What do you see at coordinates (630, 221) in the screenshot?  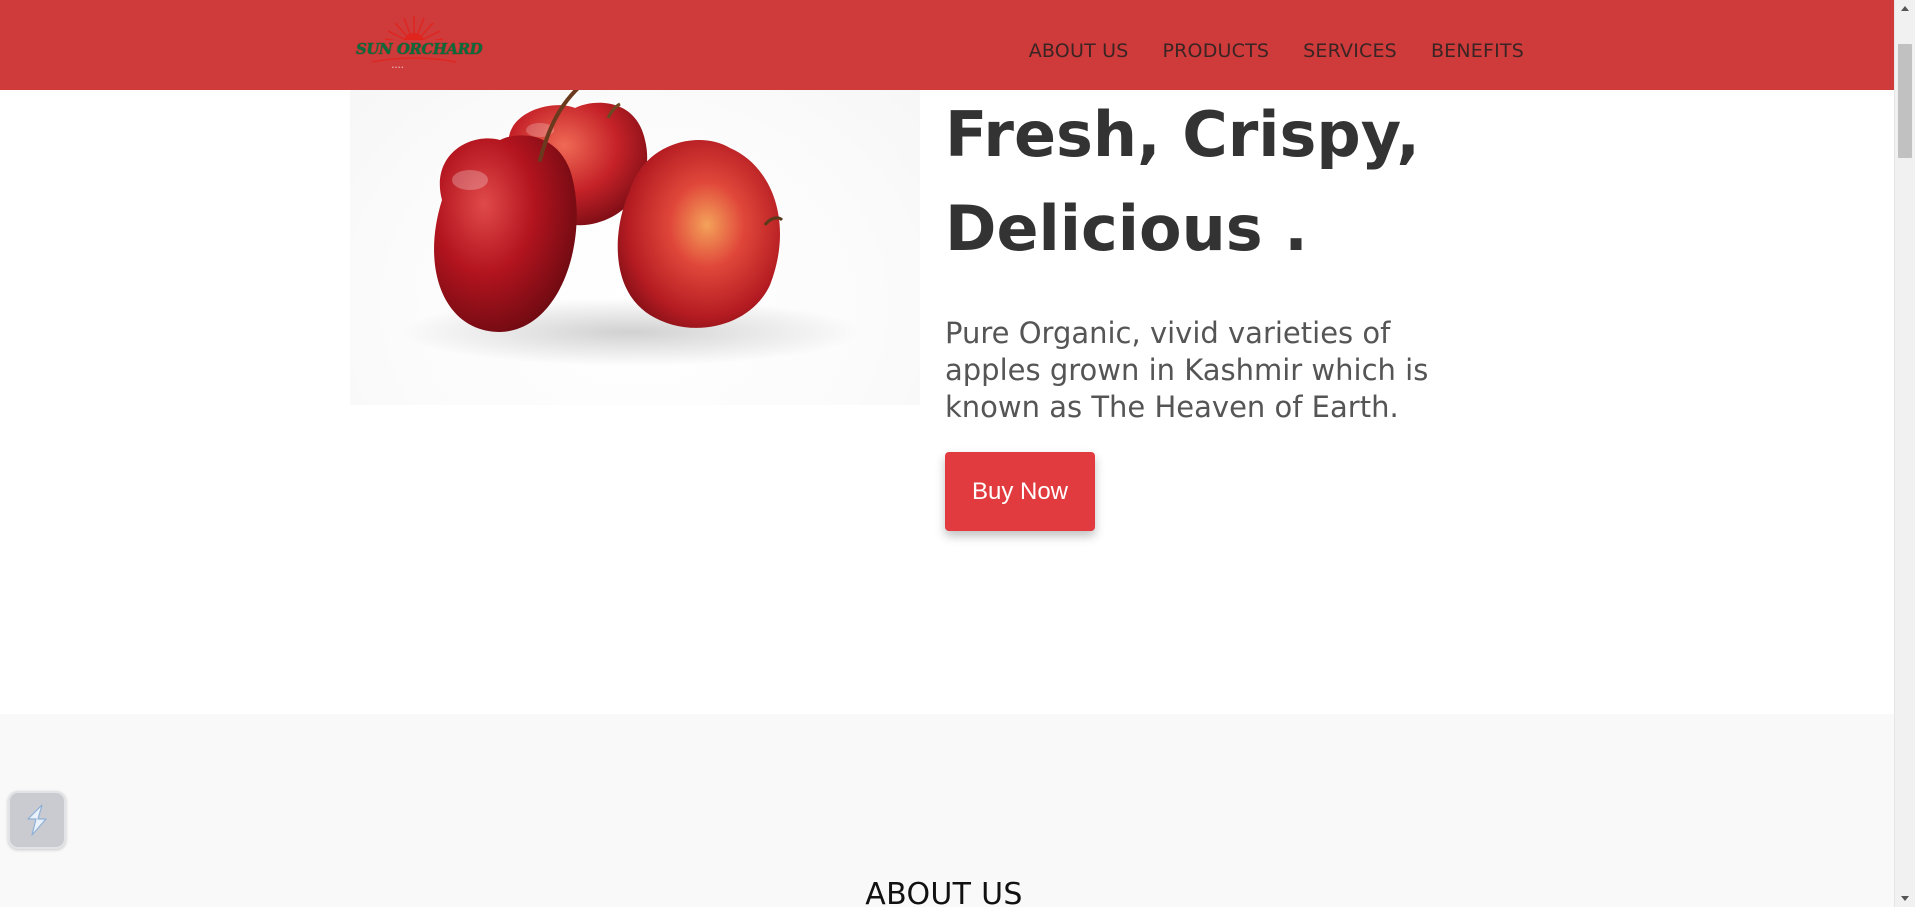 I see `apples-icon` at bounding box center [630, 221].